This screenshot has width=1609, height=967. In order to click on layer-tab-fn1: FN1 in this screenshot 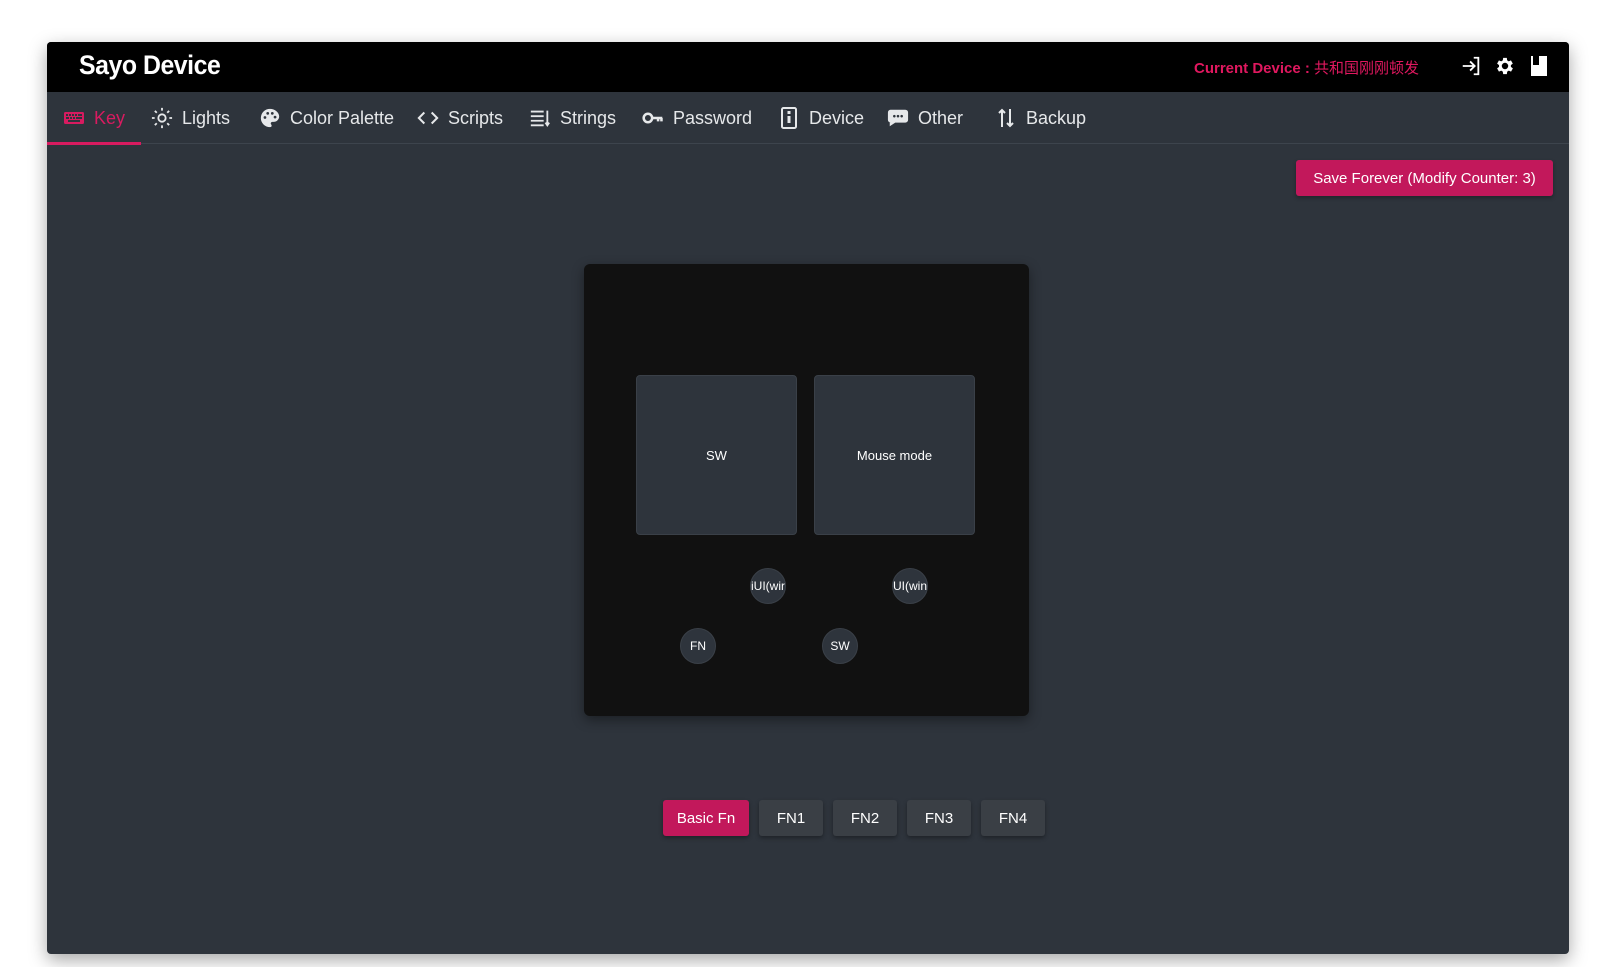, I will do `click(791, 818)`.